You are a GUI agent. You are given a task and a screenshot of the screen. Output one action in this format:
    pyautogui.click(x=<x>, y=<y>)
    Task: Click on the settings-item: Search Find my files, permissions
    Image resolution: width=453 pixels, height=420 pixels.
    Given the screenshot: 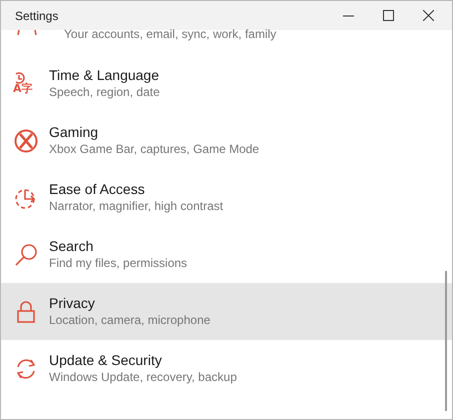 What is the action you would take?
    pyautogui.click(x=226, y=254)
    